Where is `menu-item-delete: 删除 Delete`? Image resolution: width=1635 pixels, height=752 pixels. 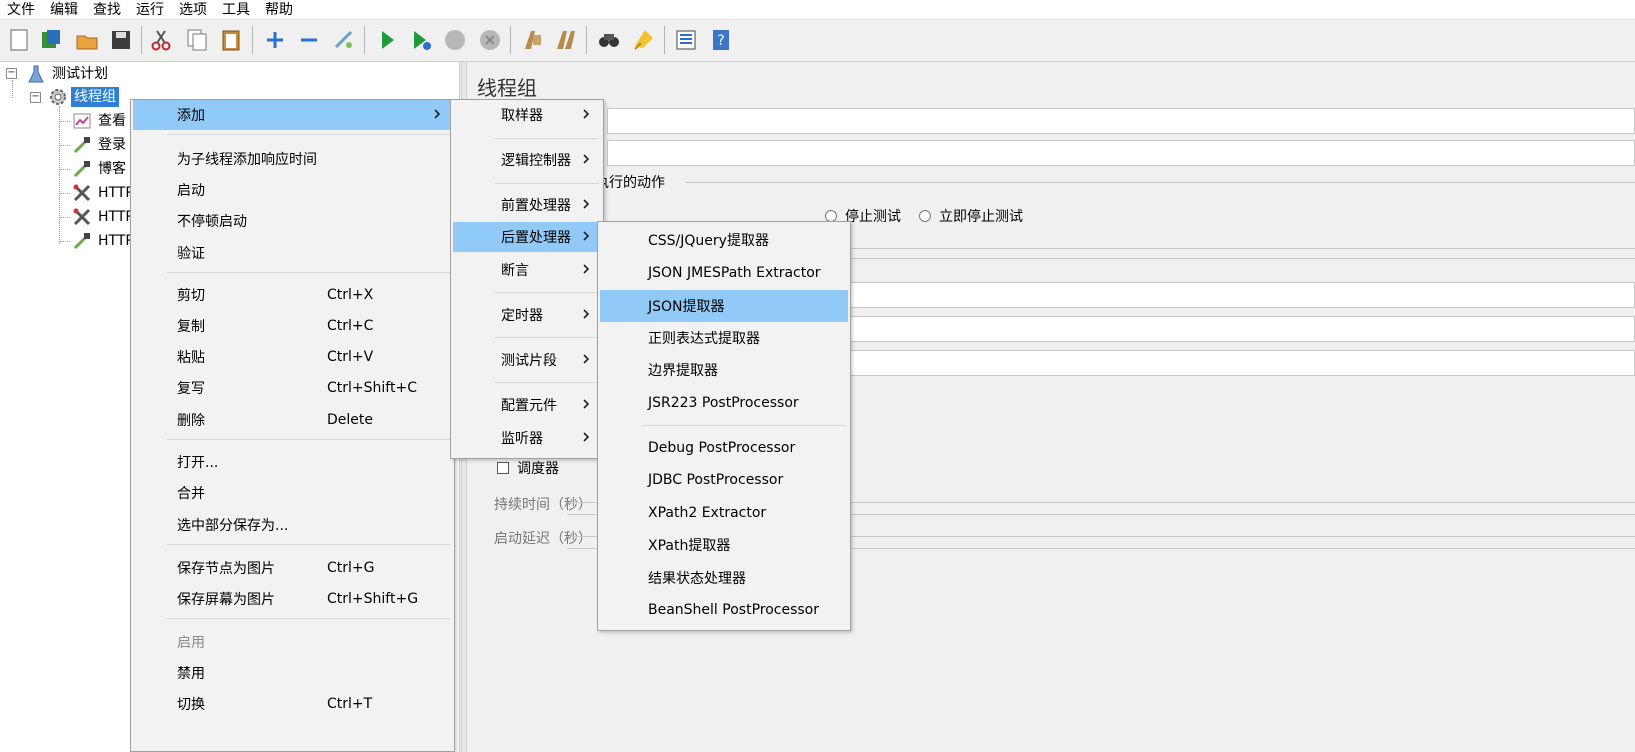 menu-item-delete: 删除 Delete is located at coordinates (292, 420).